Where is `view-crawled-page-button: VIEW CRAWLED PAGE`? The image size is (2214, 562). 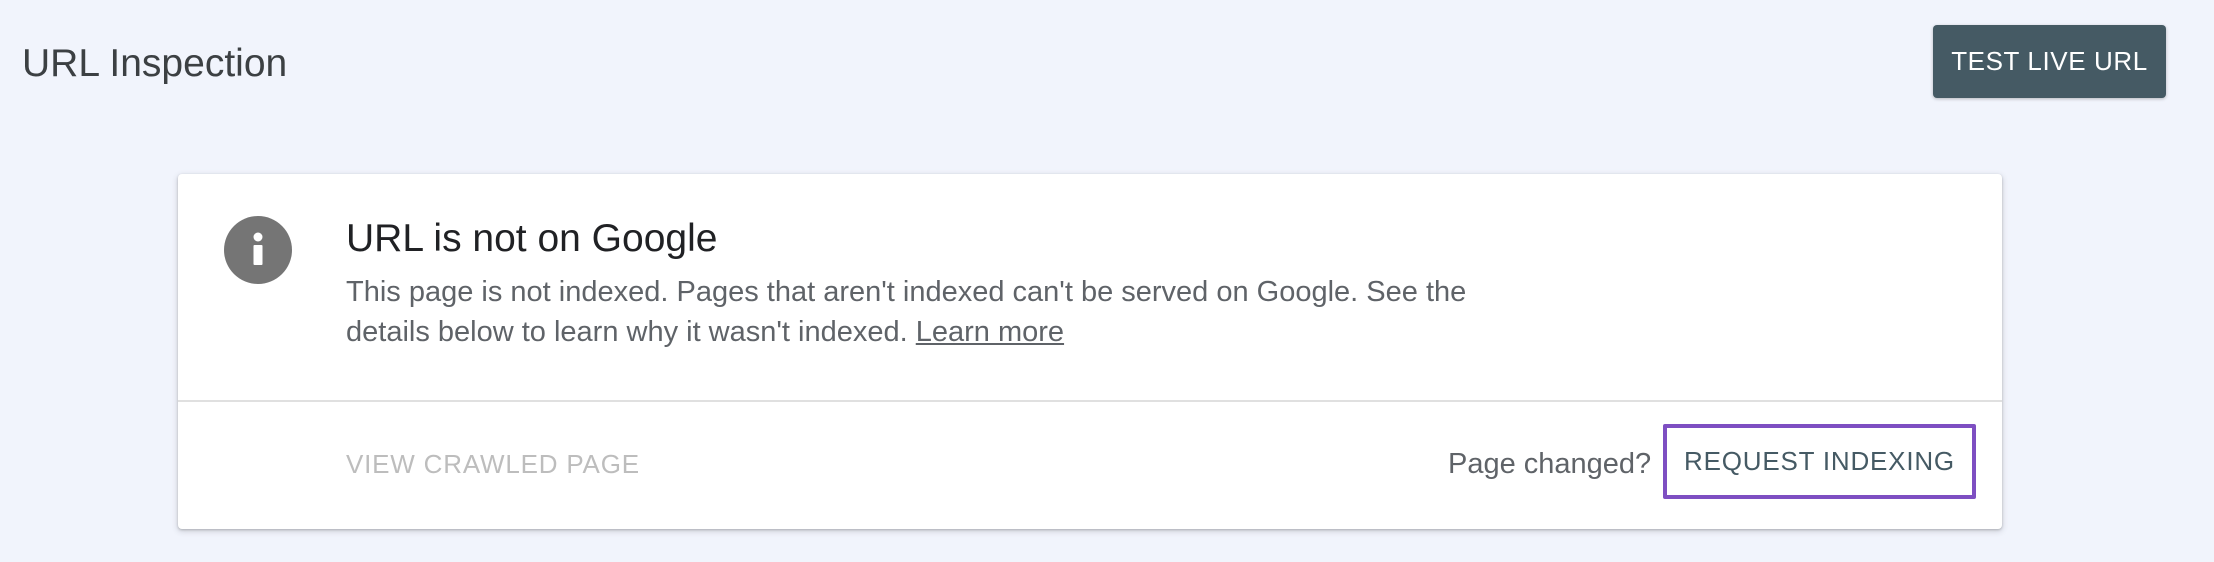 view-crawled-page-button: VIEW CRAWLED PAGE is located at coordinates (493, 464).